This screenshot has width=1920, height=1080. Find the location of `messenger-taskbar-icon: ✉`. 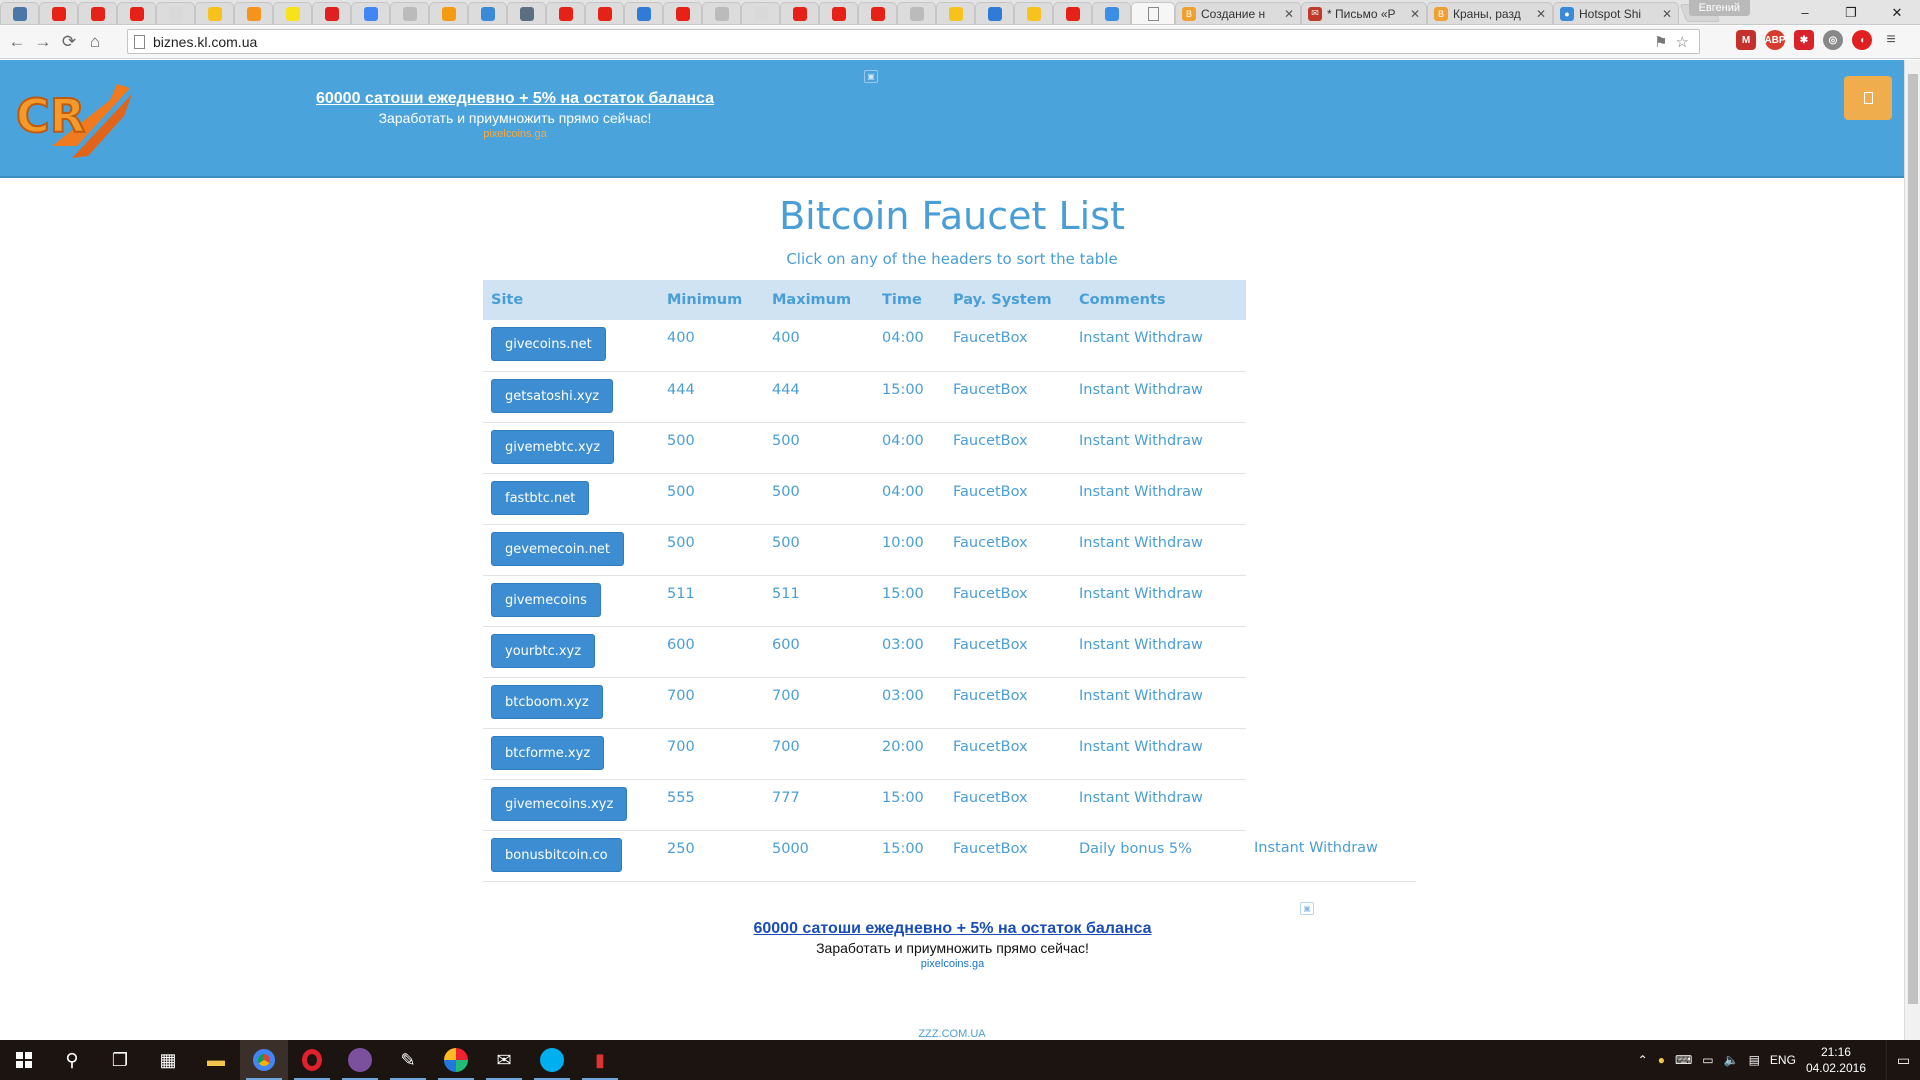

messenger-taskbar-icon: ✉ is located at coordinates (504, 1060).